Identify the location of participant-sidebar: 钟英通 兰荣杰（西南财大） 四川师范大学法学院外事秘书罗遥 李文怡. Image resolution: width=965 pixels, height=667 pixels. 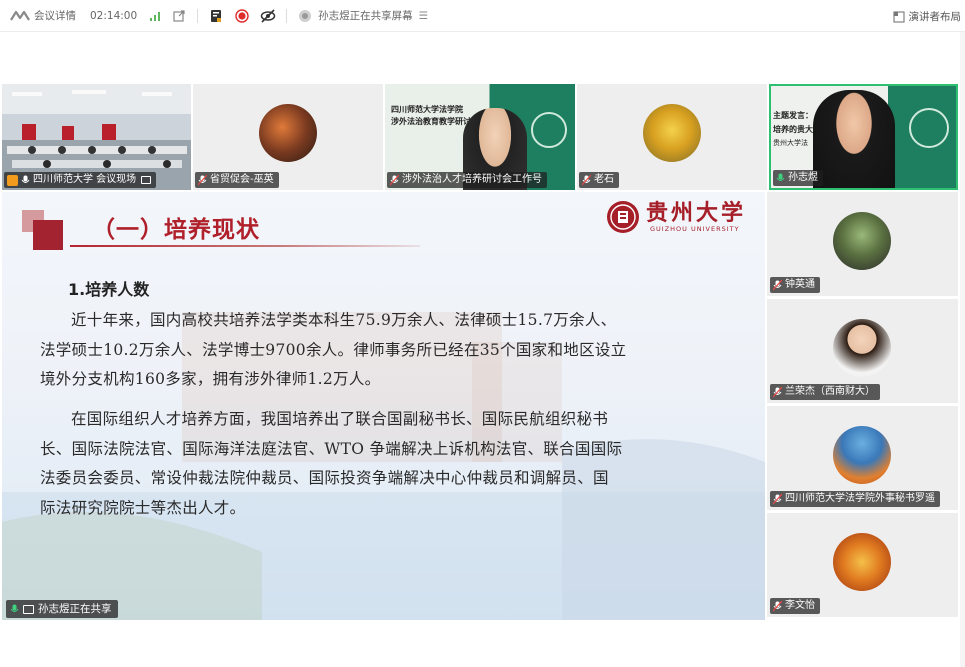
(862, 406).